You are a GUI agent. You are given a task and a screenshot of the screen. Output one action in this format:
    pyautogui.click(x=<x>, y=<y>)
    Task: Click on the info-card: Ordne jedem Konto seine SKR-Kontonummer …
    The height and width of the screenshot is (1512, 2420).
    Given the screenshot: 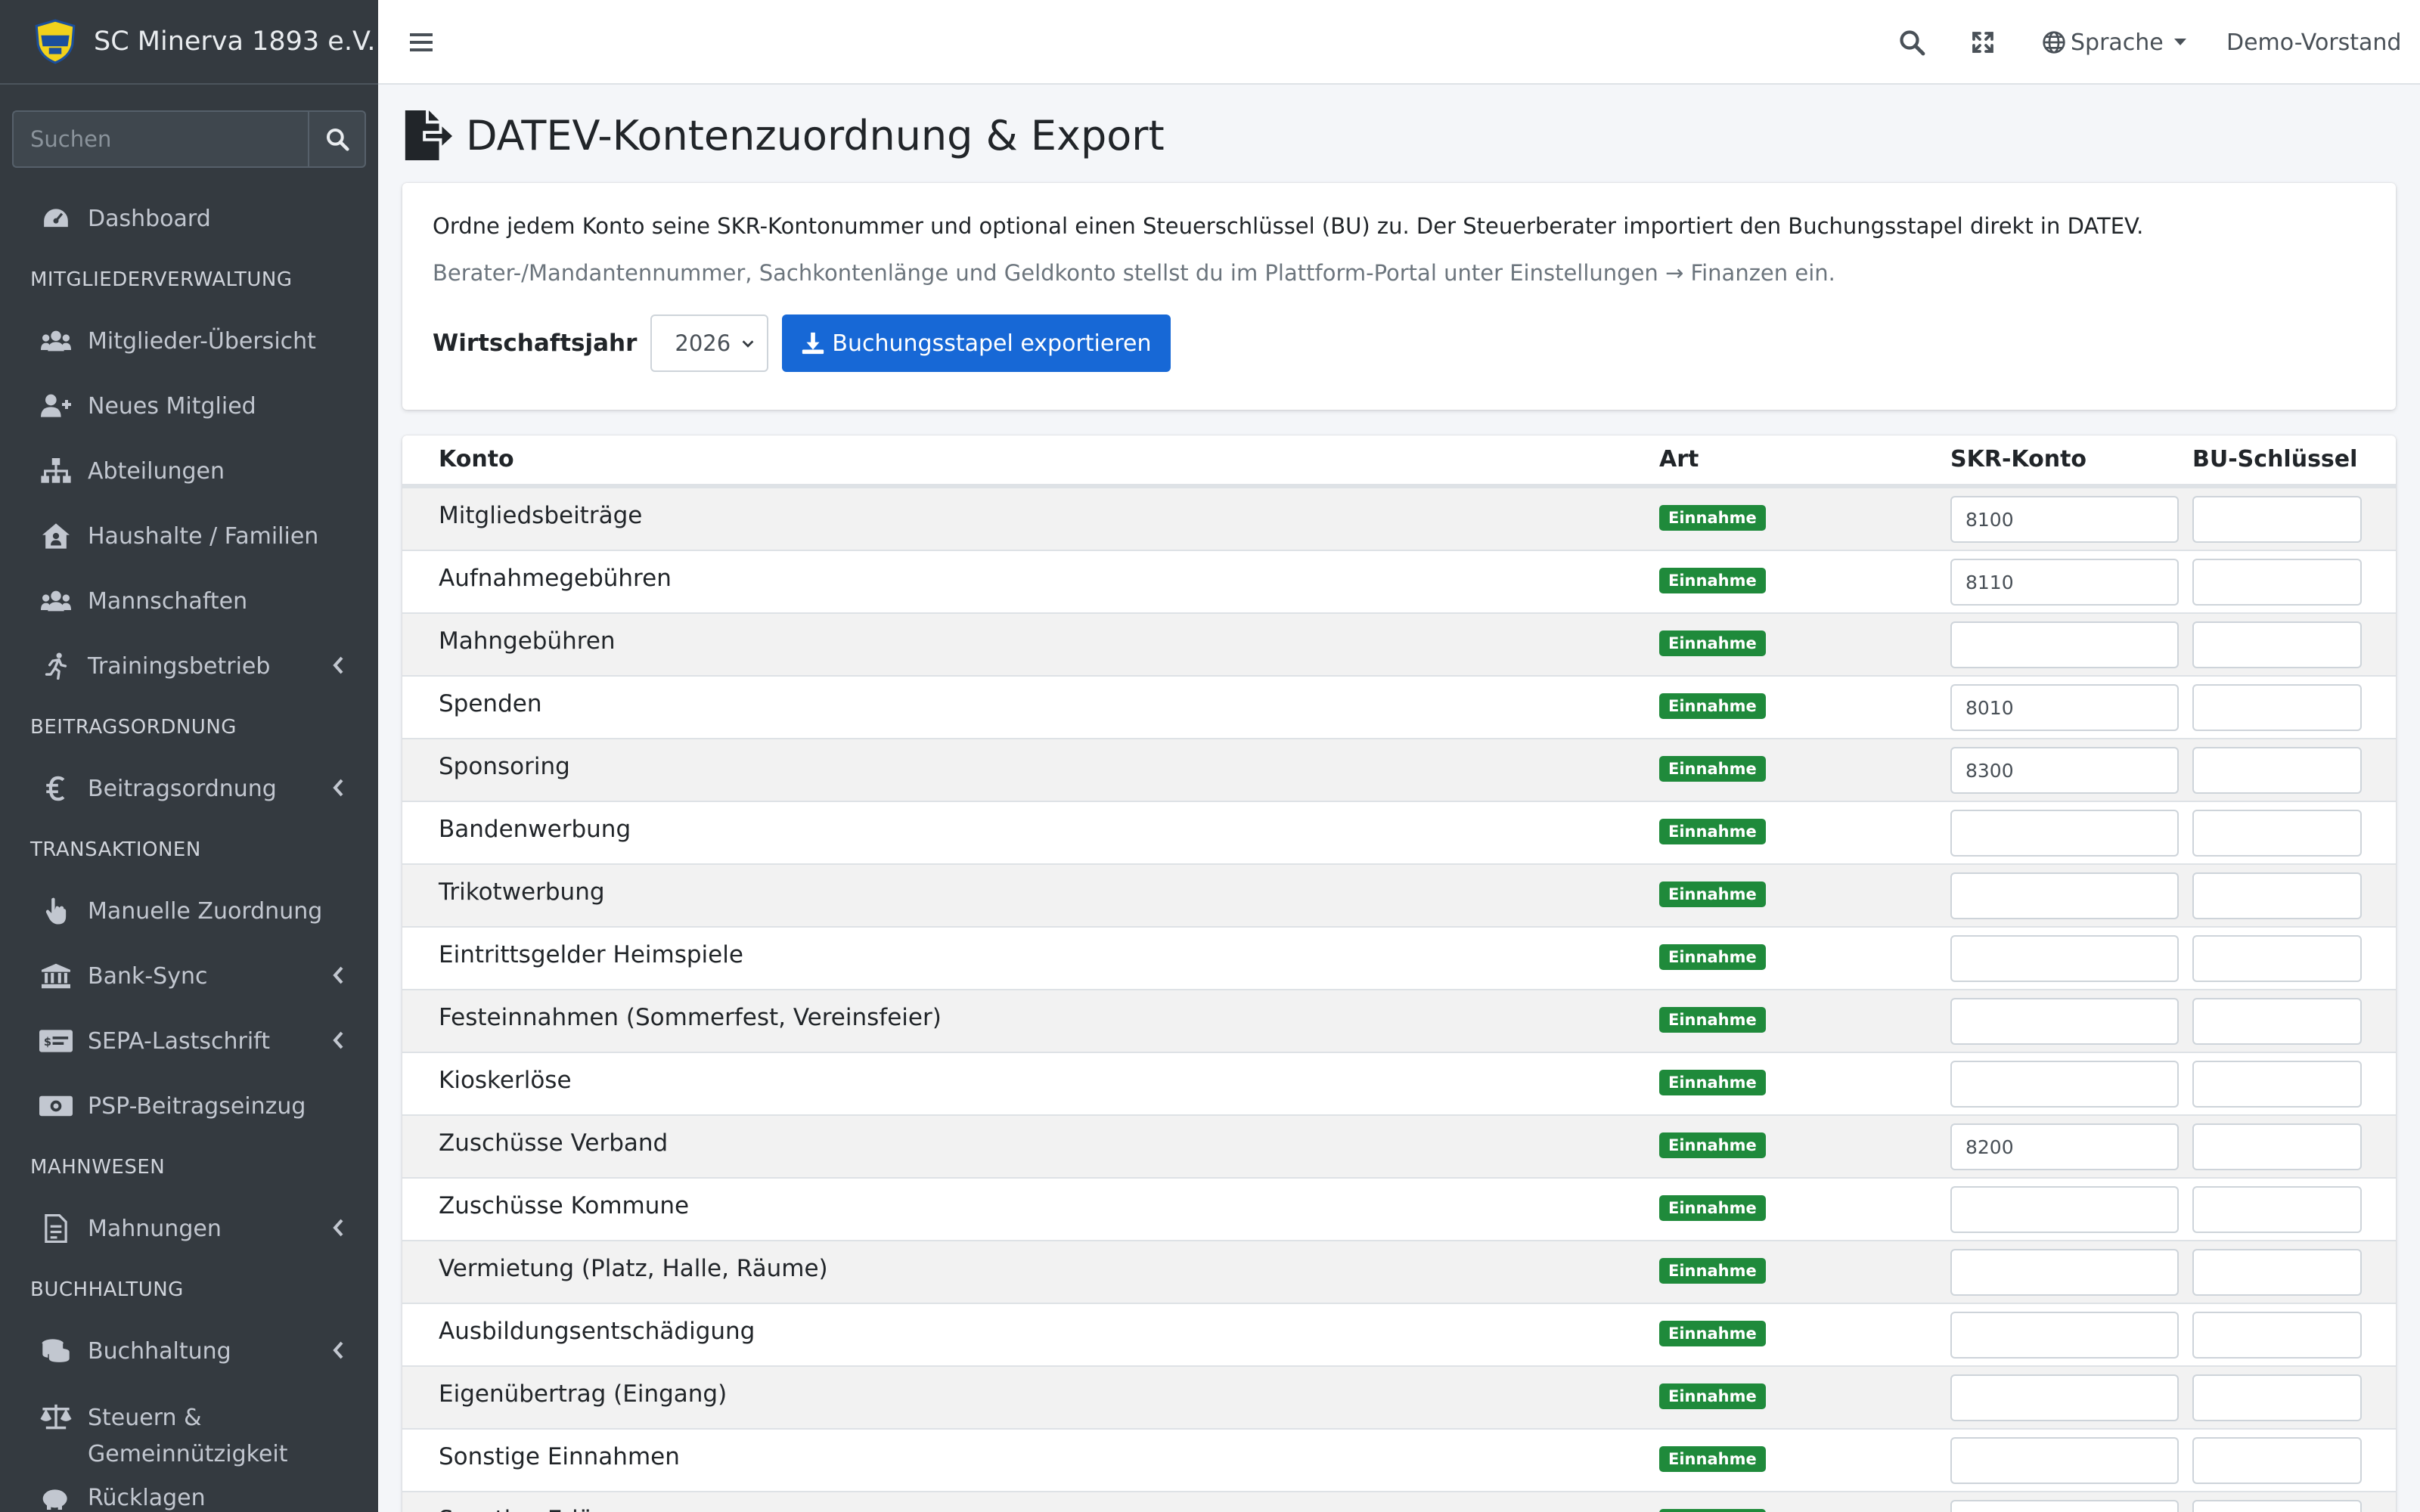 What is the action you would take?
    pyautogui.click(x=1399, y=296)
    